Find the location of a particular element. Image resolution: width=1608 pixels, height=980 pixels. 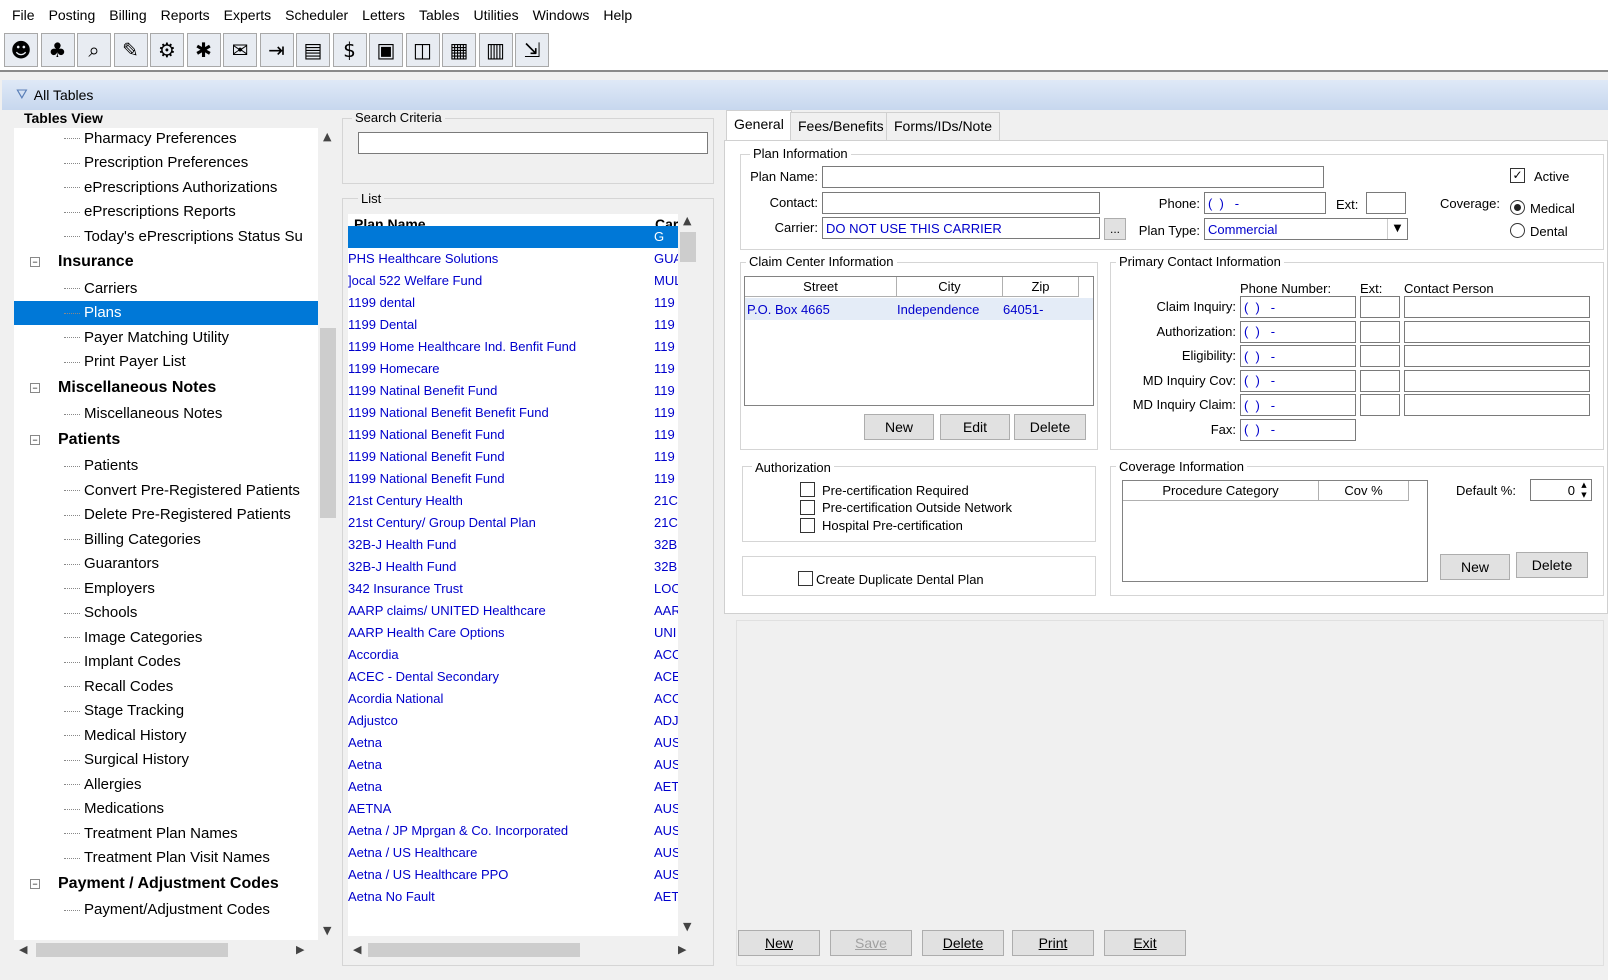

tree-item-medications: Medications is located at coordinates (167, 809).